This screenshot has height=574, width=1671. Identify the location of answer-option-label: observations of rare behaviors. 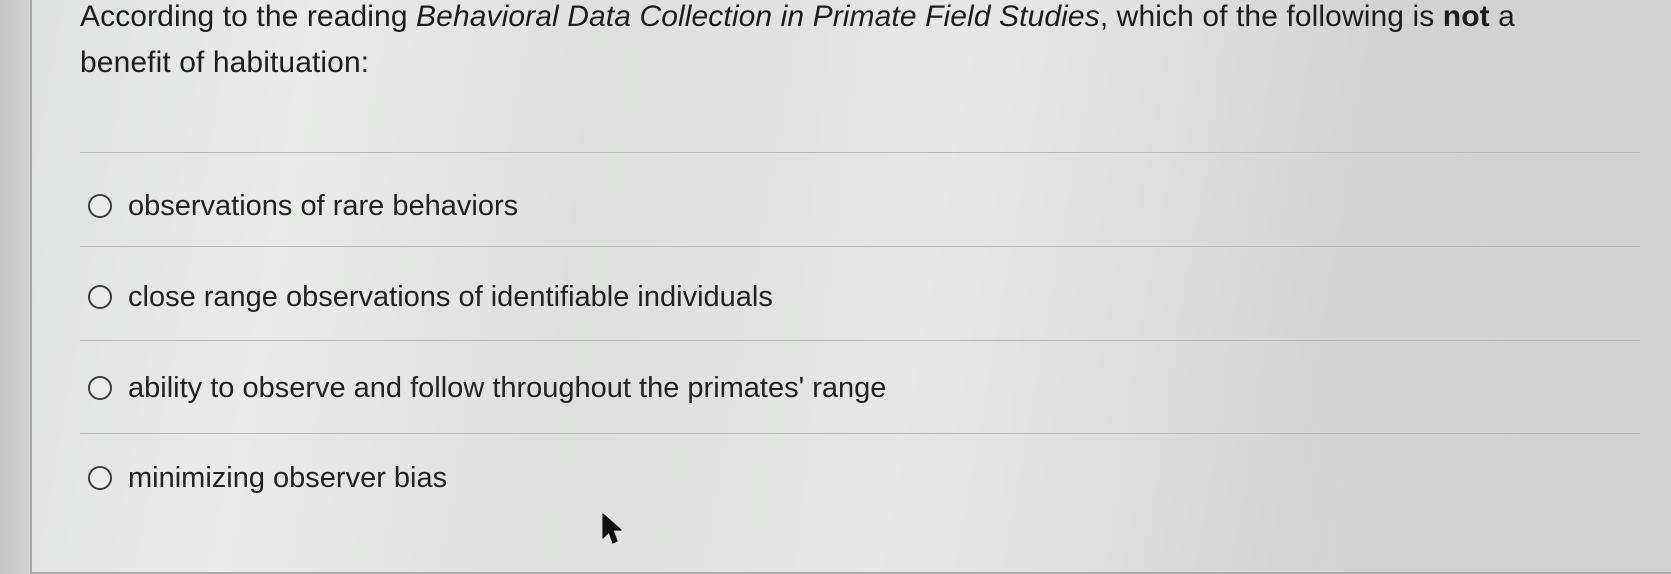
(323, 205).